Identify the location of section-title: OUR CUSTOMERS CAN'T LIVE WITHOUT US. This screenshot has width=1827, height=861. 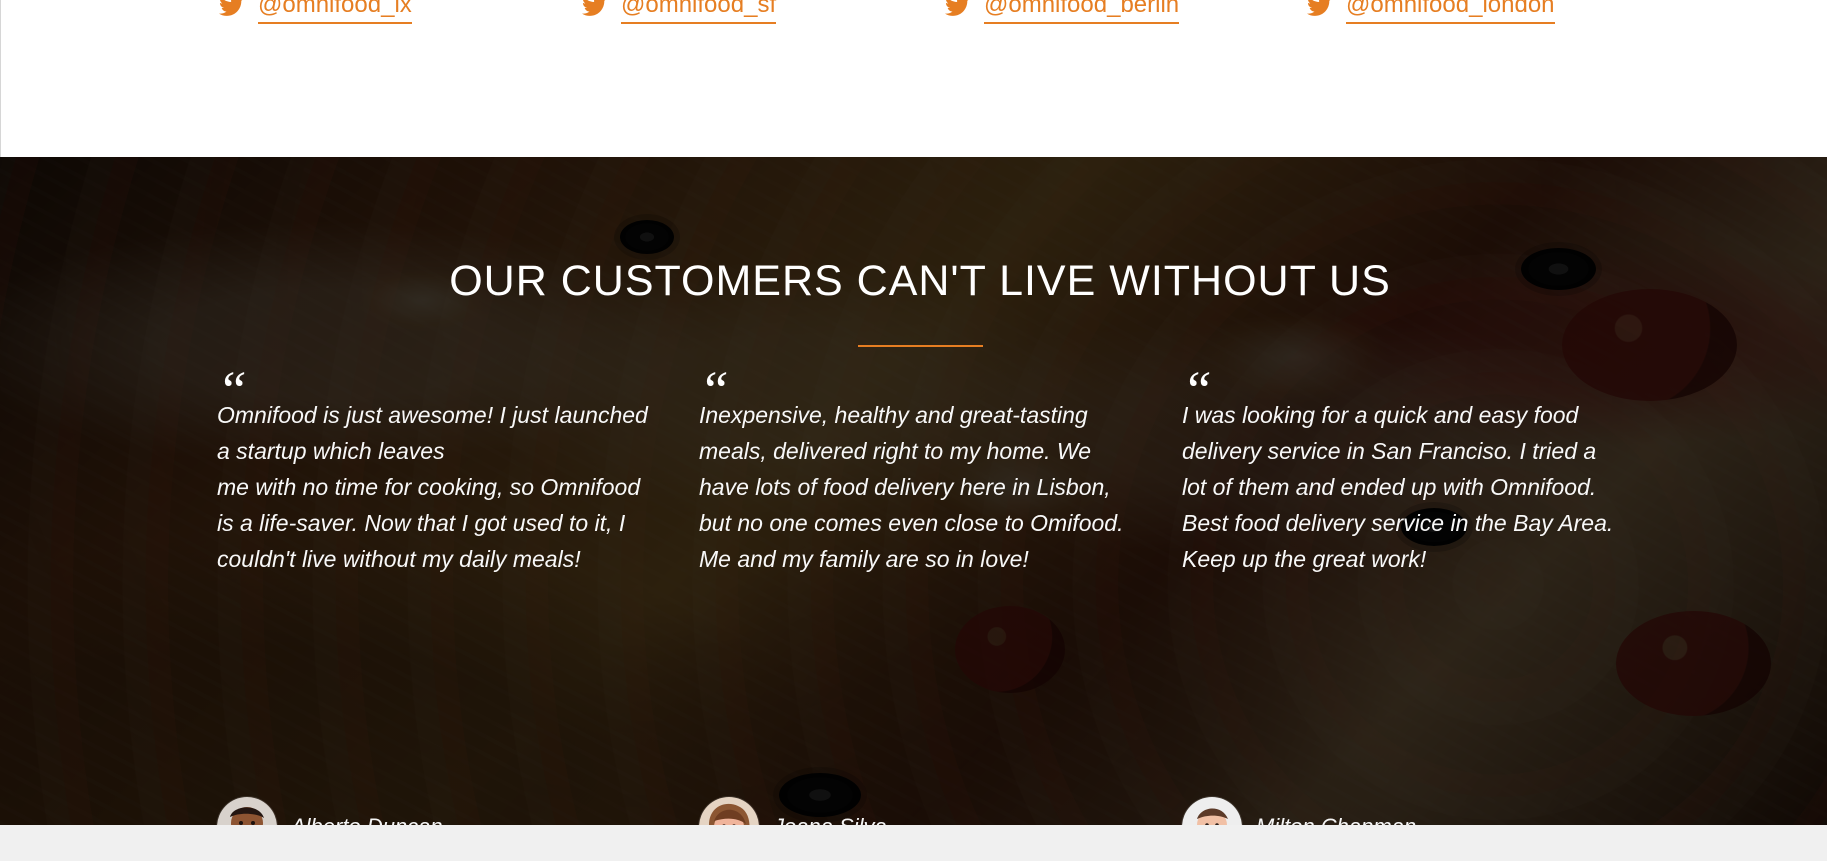
(920, 281).